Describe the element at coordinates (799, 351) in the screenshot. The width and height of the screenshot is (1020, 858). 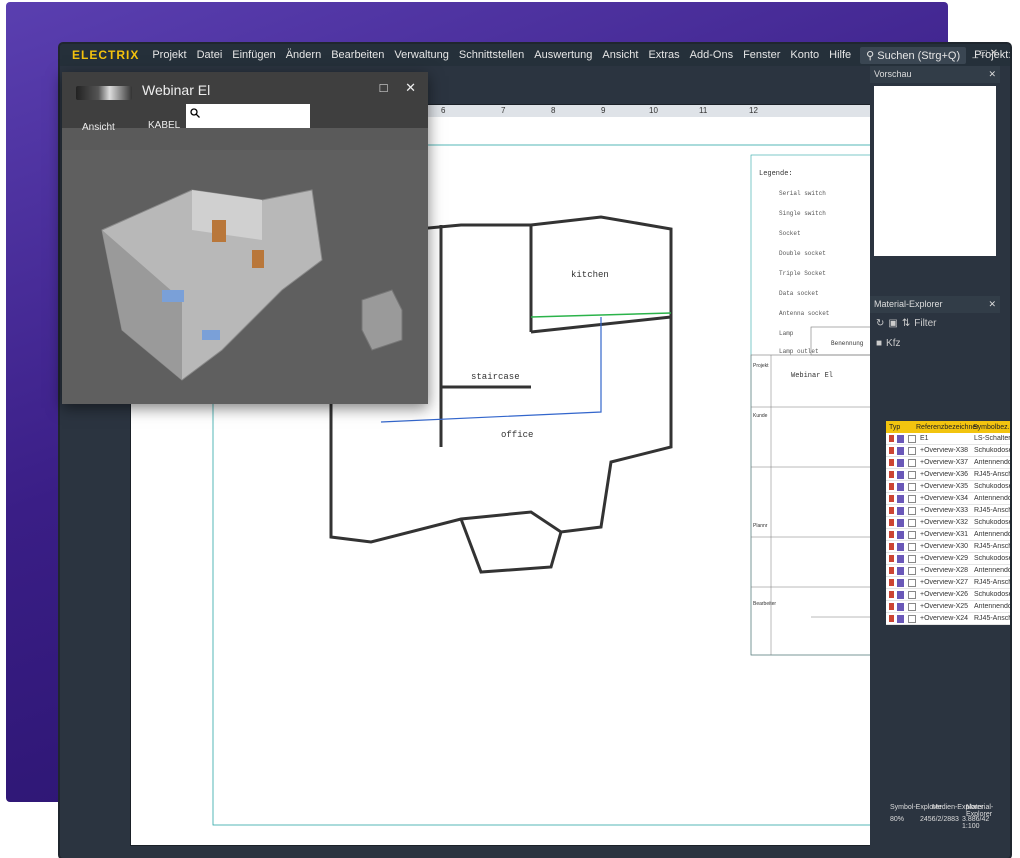
I see `legend-item: Lamp outlet` at that location.